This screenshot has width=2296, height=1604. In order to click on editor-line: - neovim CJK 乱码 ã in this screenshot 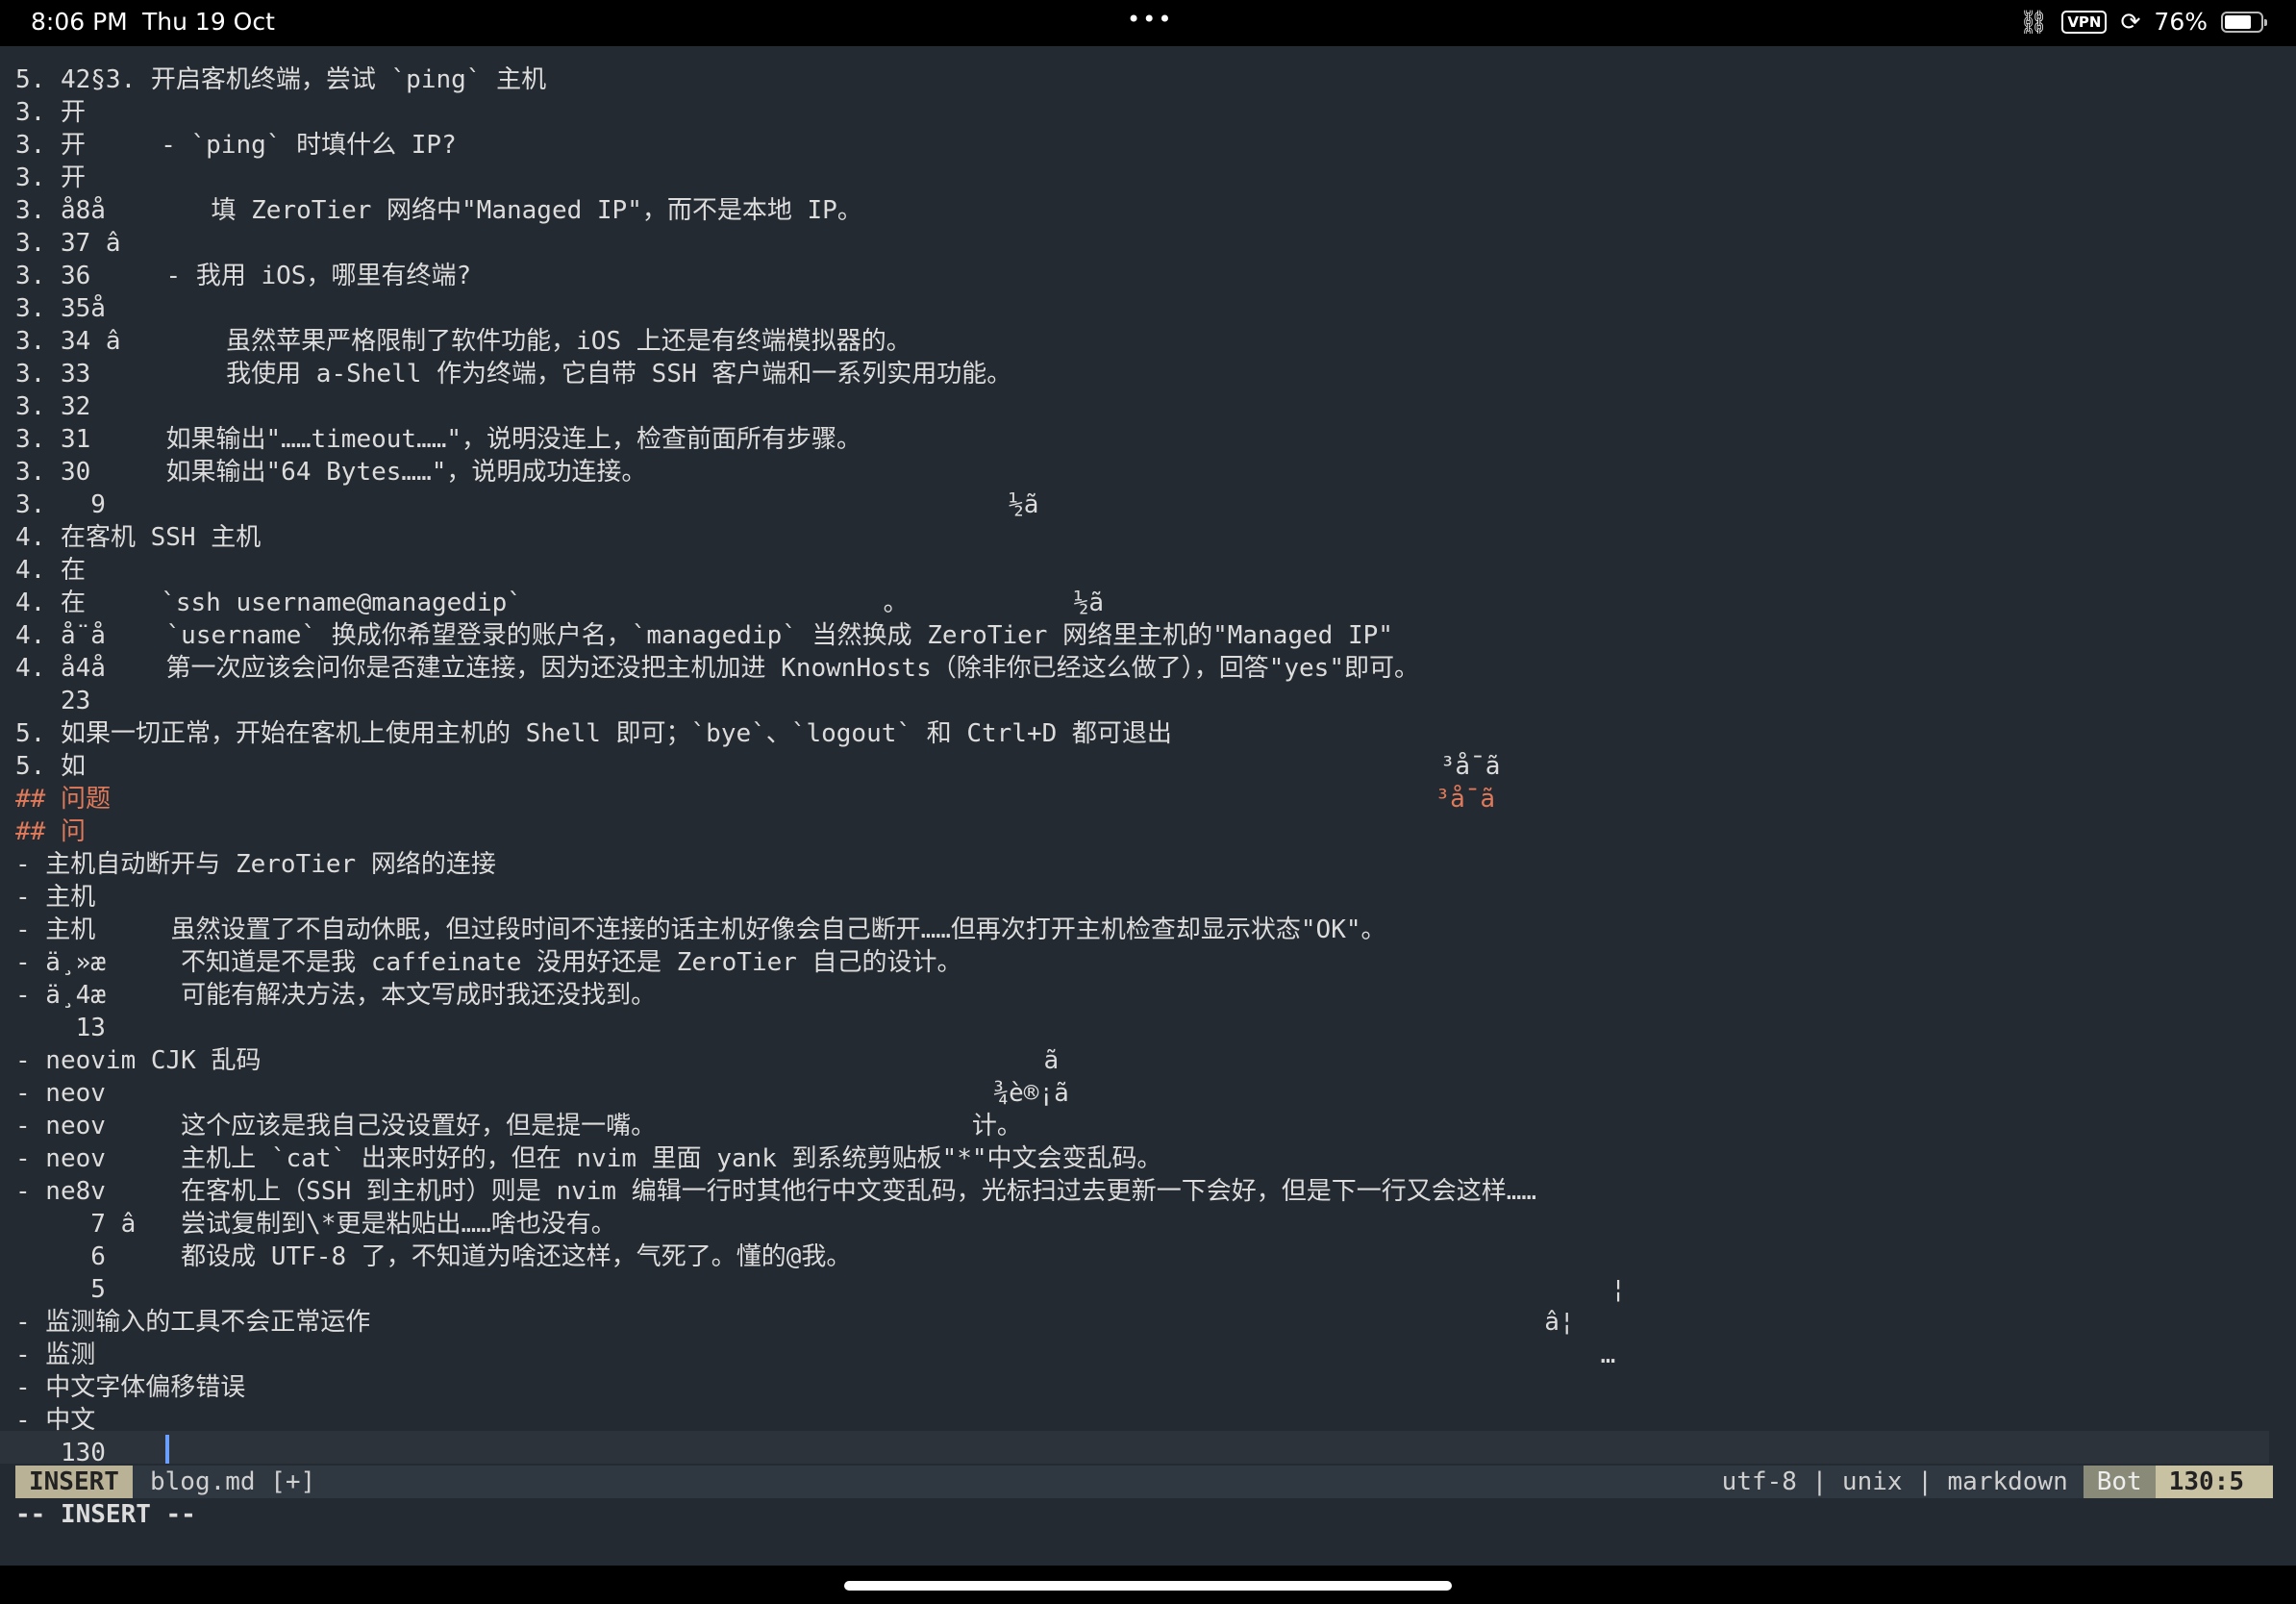, I will do `click(537, 1060)`.